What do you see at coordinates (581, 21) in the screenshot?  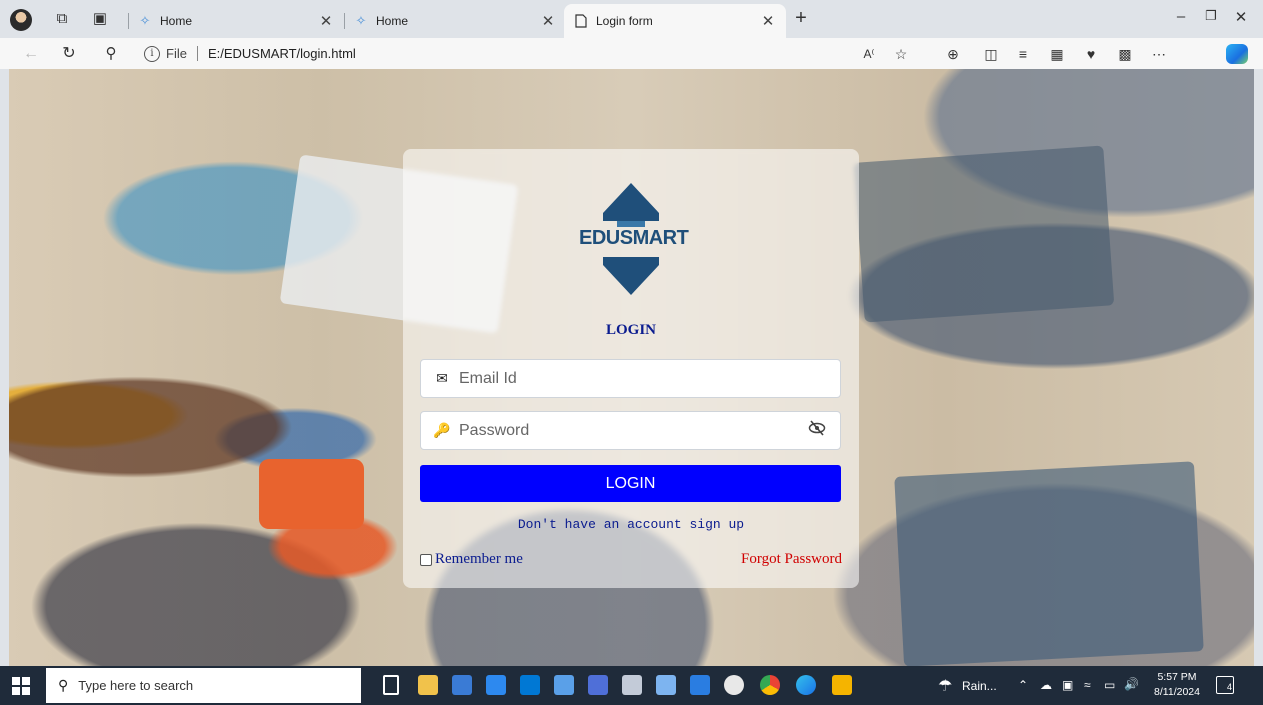 I see `page-icon` at bounding box center [581, 21].